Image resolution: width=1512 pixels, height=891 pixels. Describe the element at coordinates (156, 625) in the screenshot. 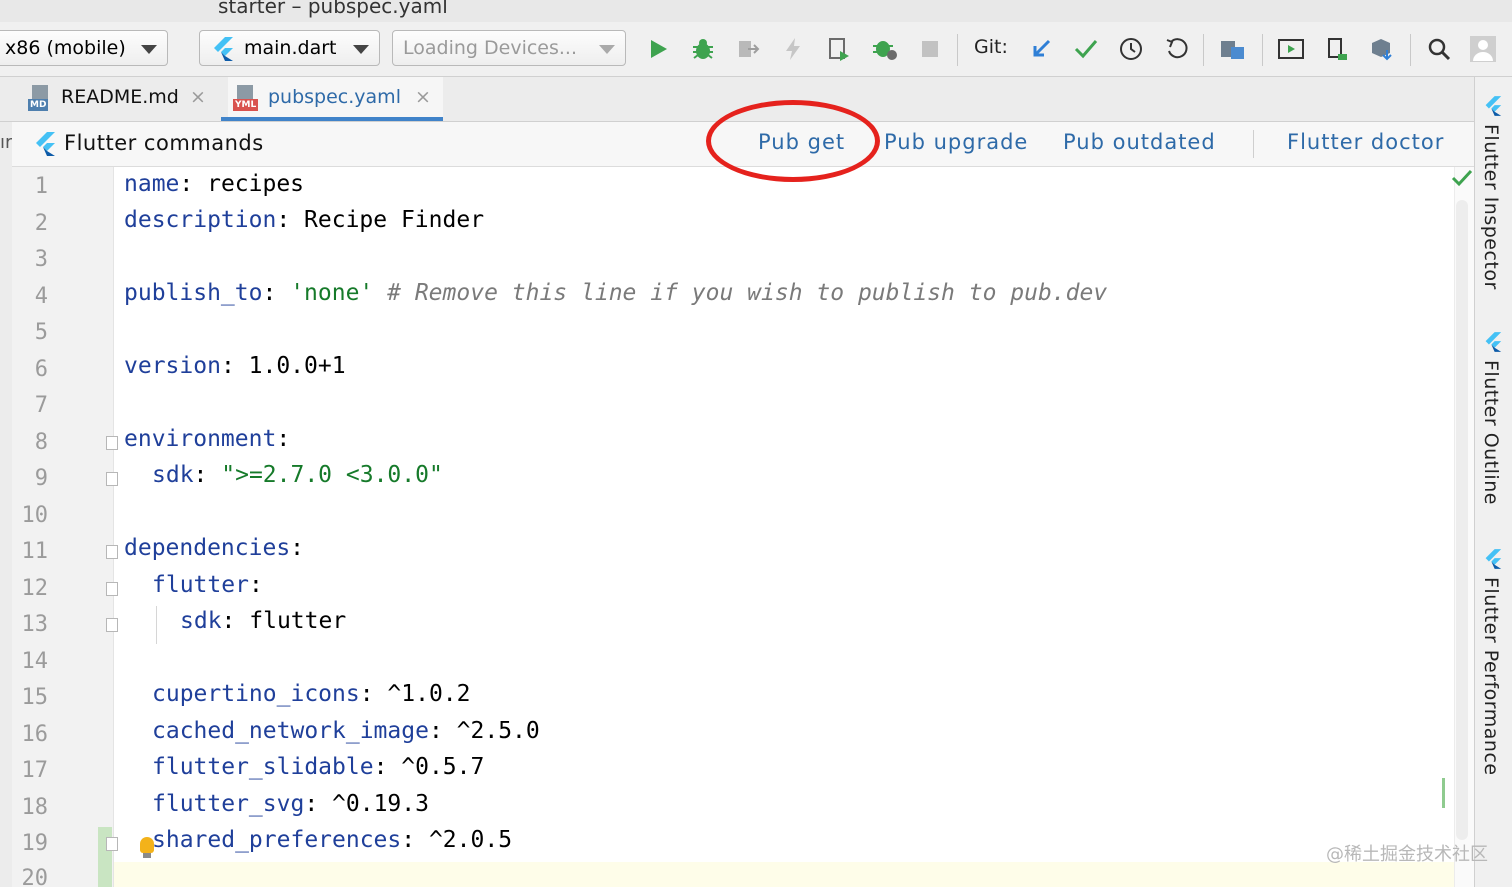

I see `indent-guide` at that location.